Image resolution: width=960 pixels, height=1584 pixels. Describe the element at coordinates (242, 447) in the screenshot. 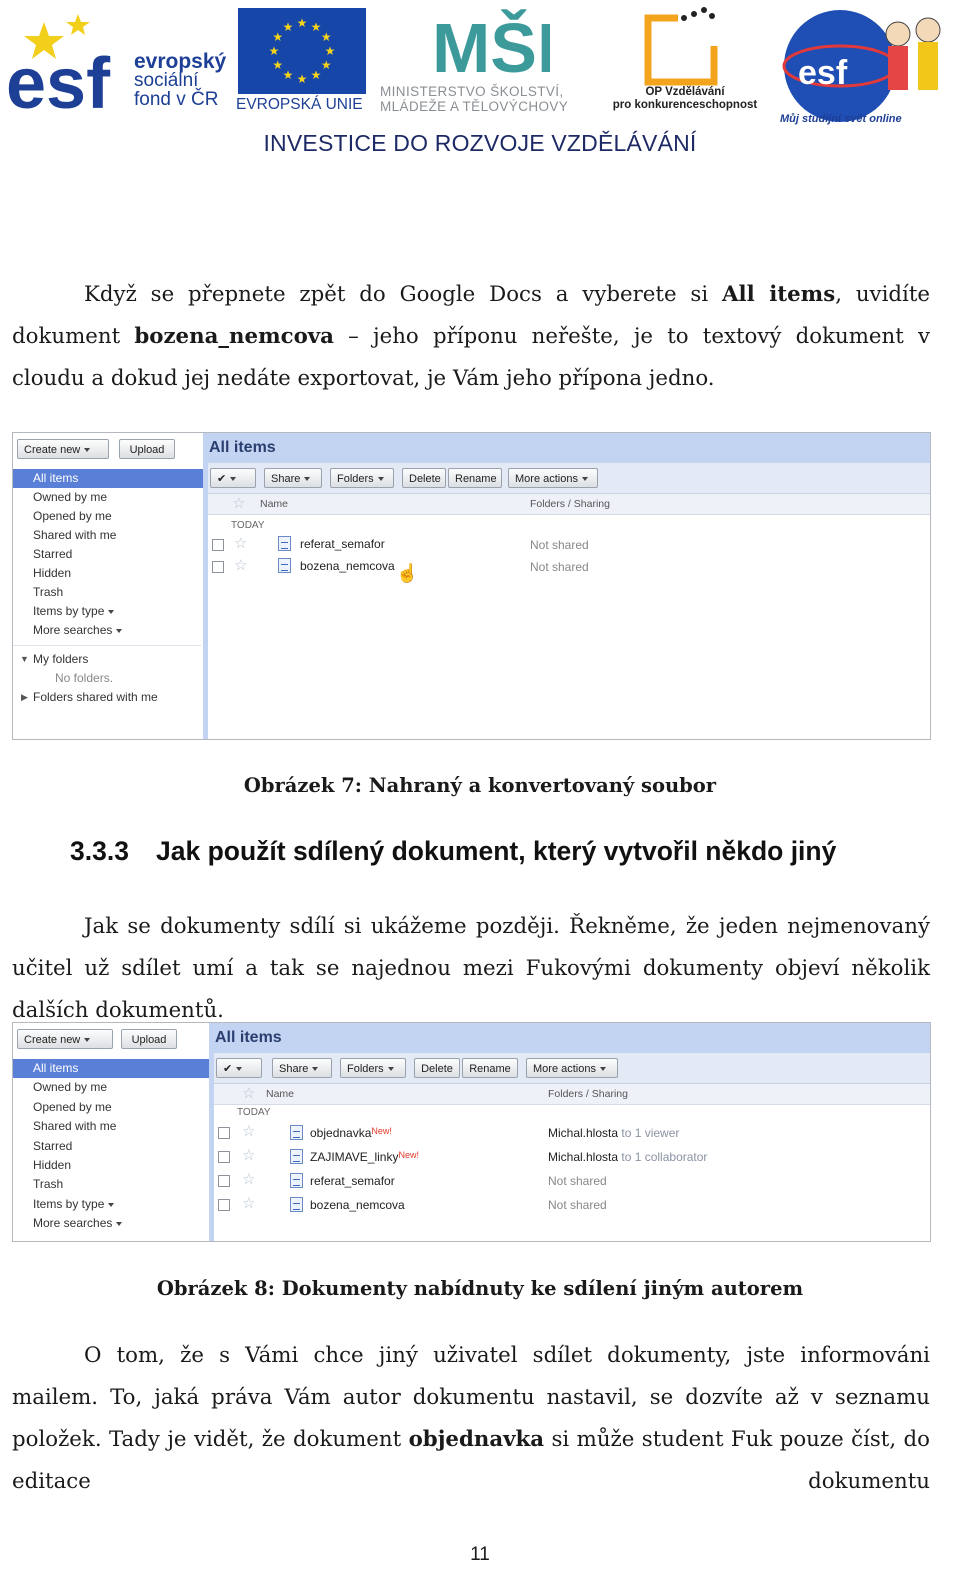

I see `banner-title: All items` at that location.